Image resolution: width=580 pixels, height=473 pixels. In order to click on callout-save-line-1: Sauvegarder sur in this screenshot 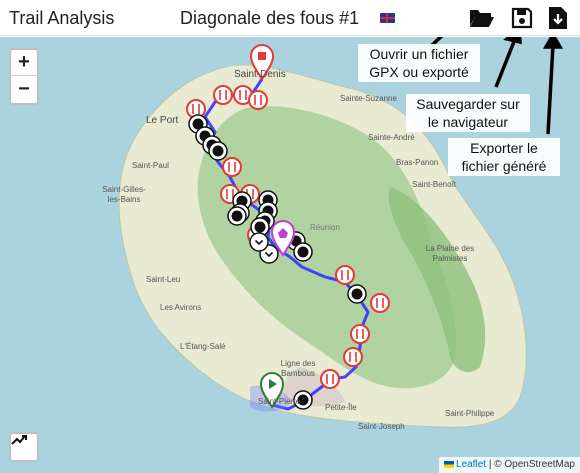, I will do `click(468, 104)`.